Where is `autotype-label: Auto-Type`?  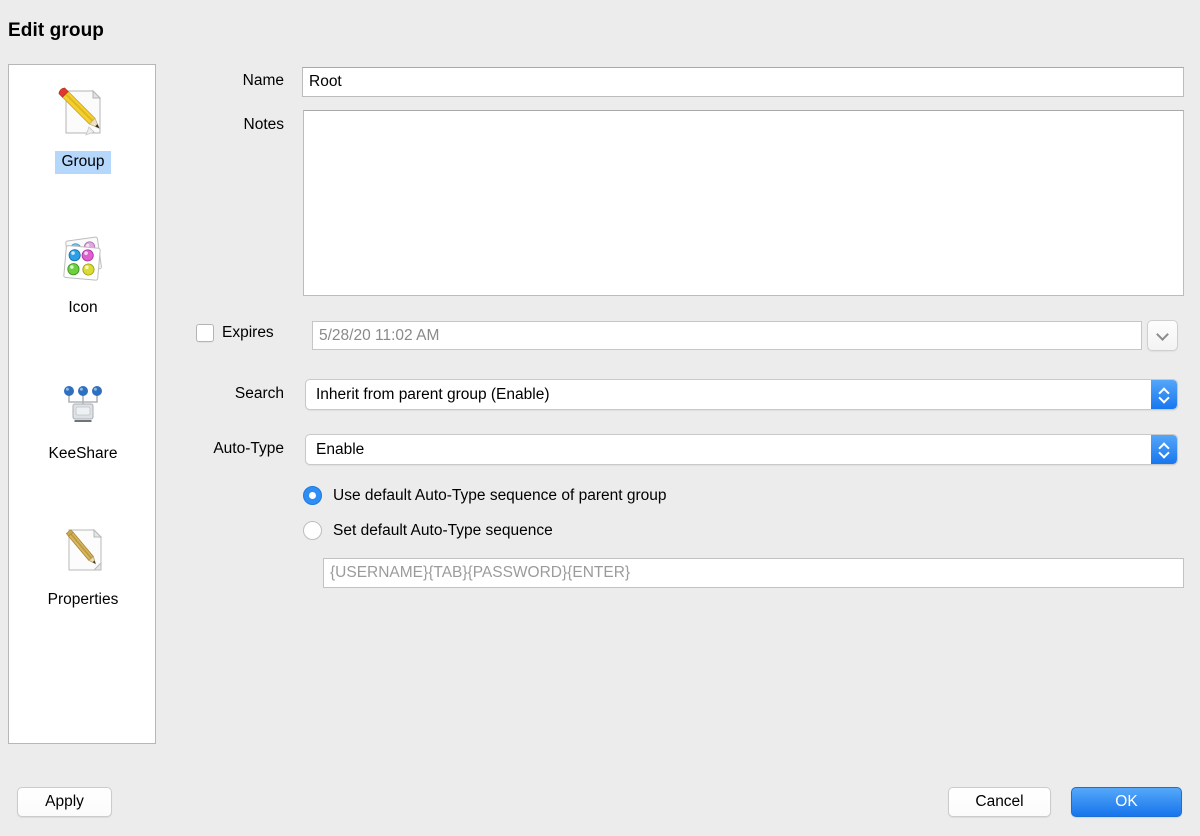 autotype-label: Auto-Type is located at coordinates (248, 448).